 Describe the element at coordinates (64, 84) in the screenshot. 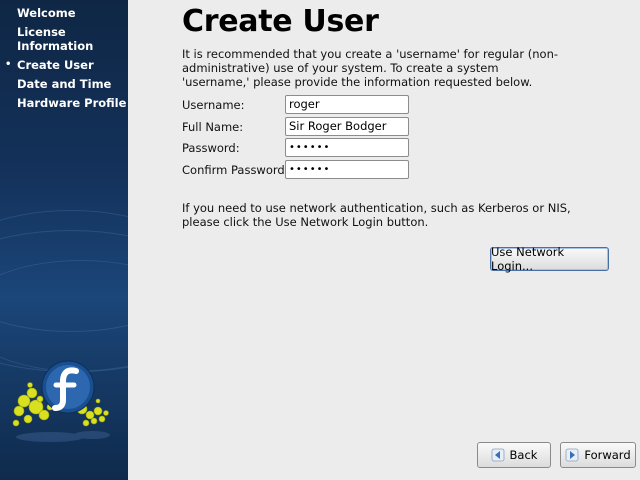

I see `sidebar-item-date-time: Date and Time` at that location.